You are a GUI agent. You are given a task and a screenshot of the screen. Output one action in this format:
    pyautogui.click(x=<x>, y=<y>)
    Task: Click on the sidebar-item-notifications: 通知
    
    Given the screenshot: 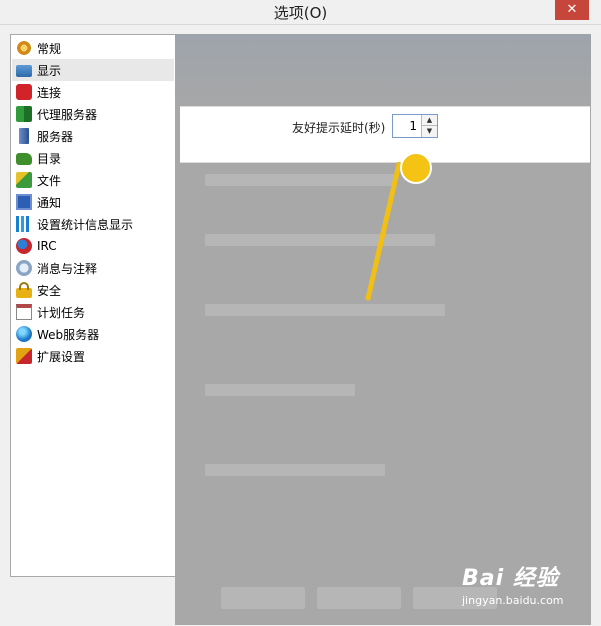 What is the action you would take?
    pyautogui.click(x=93, y=202)
    